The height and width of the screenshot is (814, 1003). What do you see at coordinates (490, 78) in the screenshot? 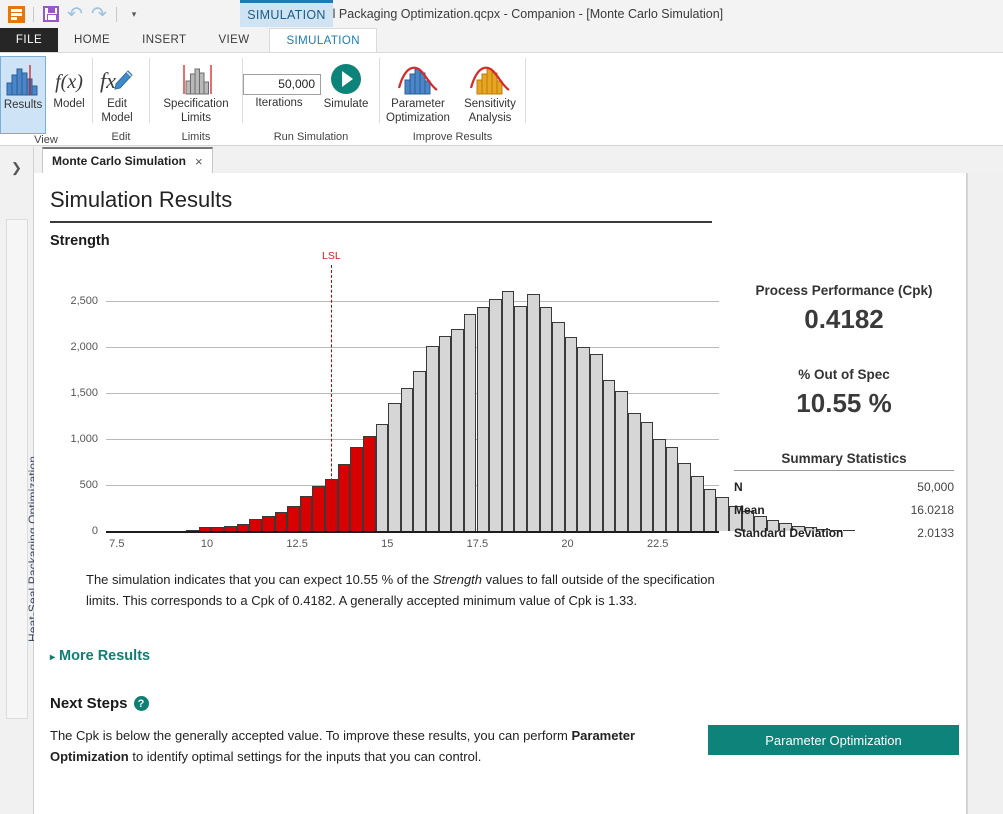
I see `sensitivity-analysis-icon` at bounding box center [490, 78].